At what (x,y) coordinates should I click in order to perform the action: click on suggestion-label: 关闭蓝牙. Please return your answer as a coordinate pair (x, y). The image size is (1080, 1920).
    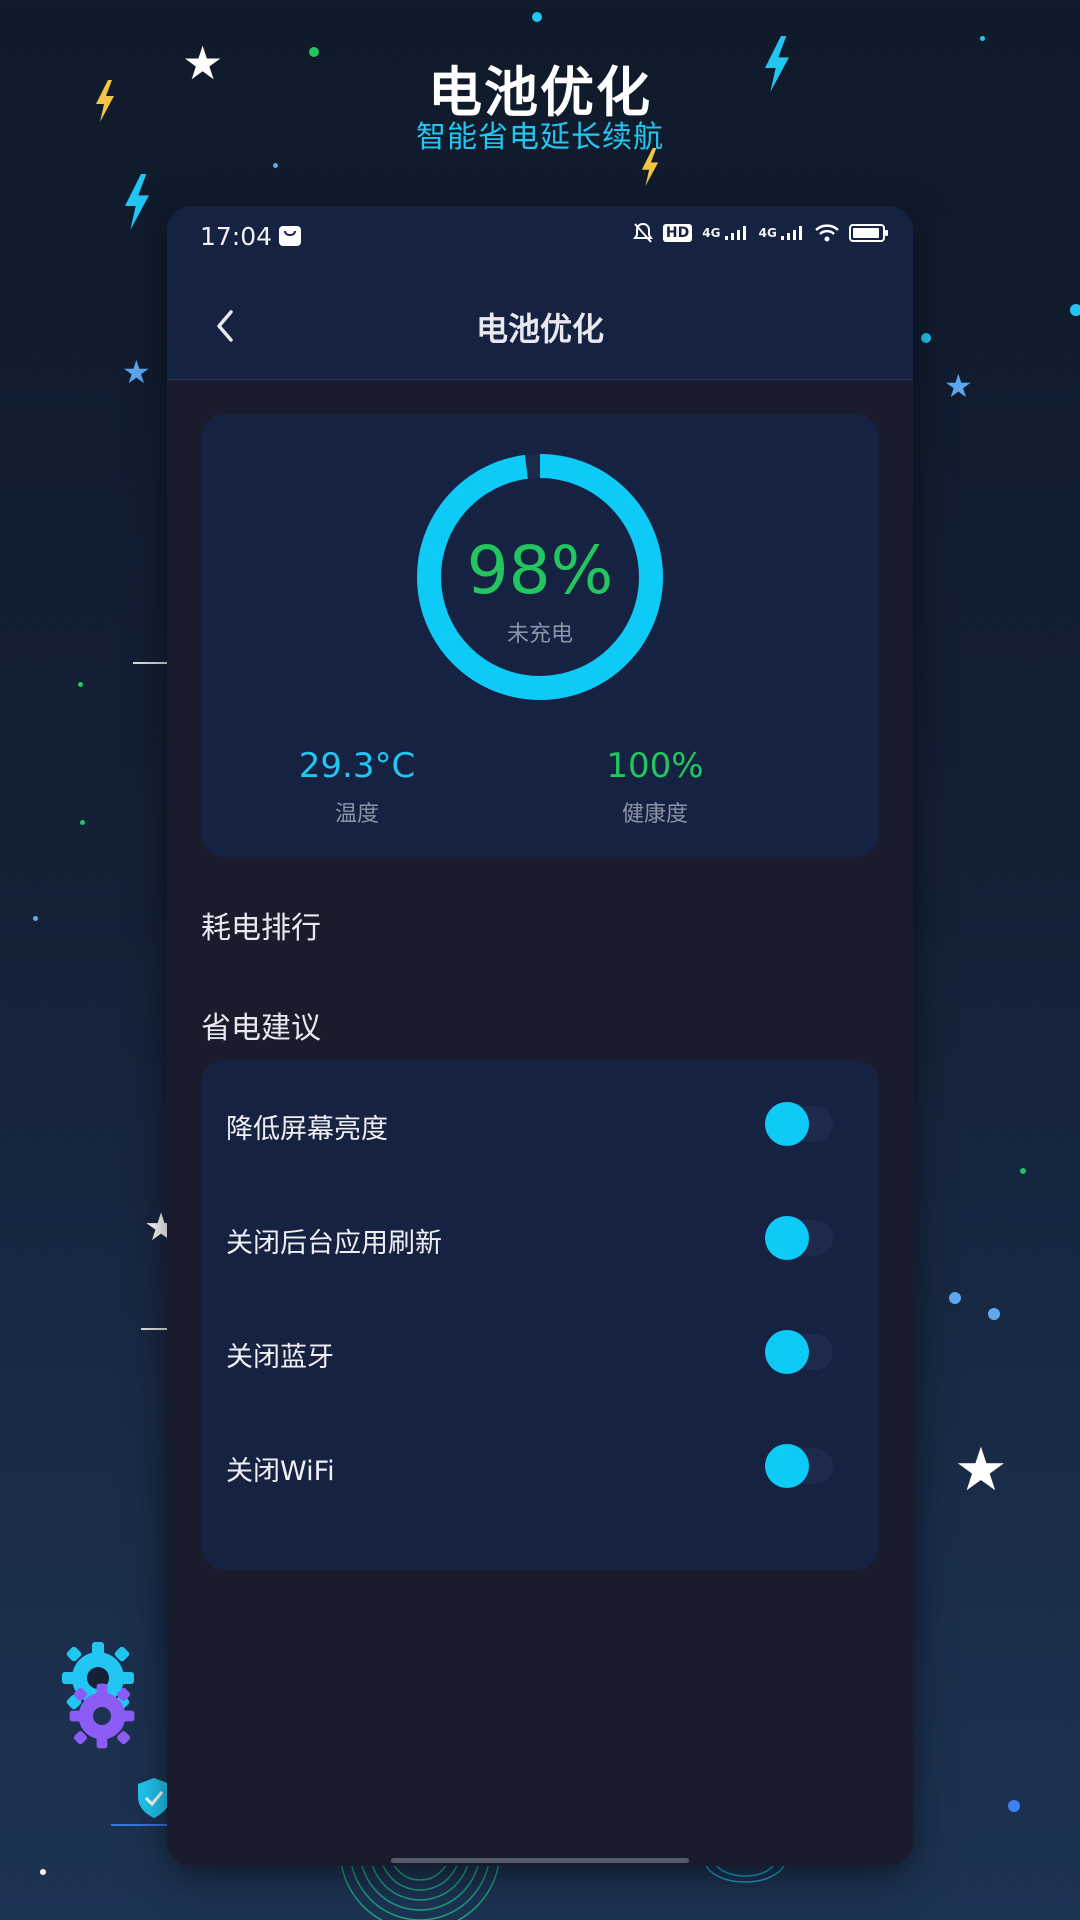
    Looking at the image, I should click on (280, 1357).